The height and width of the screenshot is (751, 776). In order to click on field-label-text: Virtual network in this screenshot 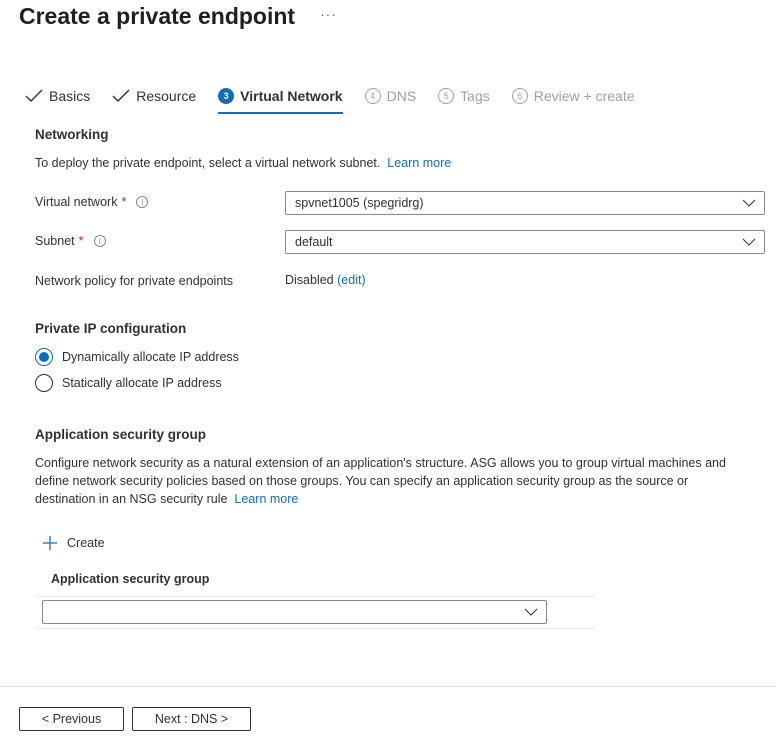, I will do `click(76, 202)`.